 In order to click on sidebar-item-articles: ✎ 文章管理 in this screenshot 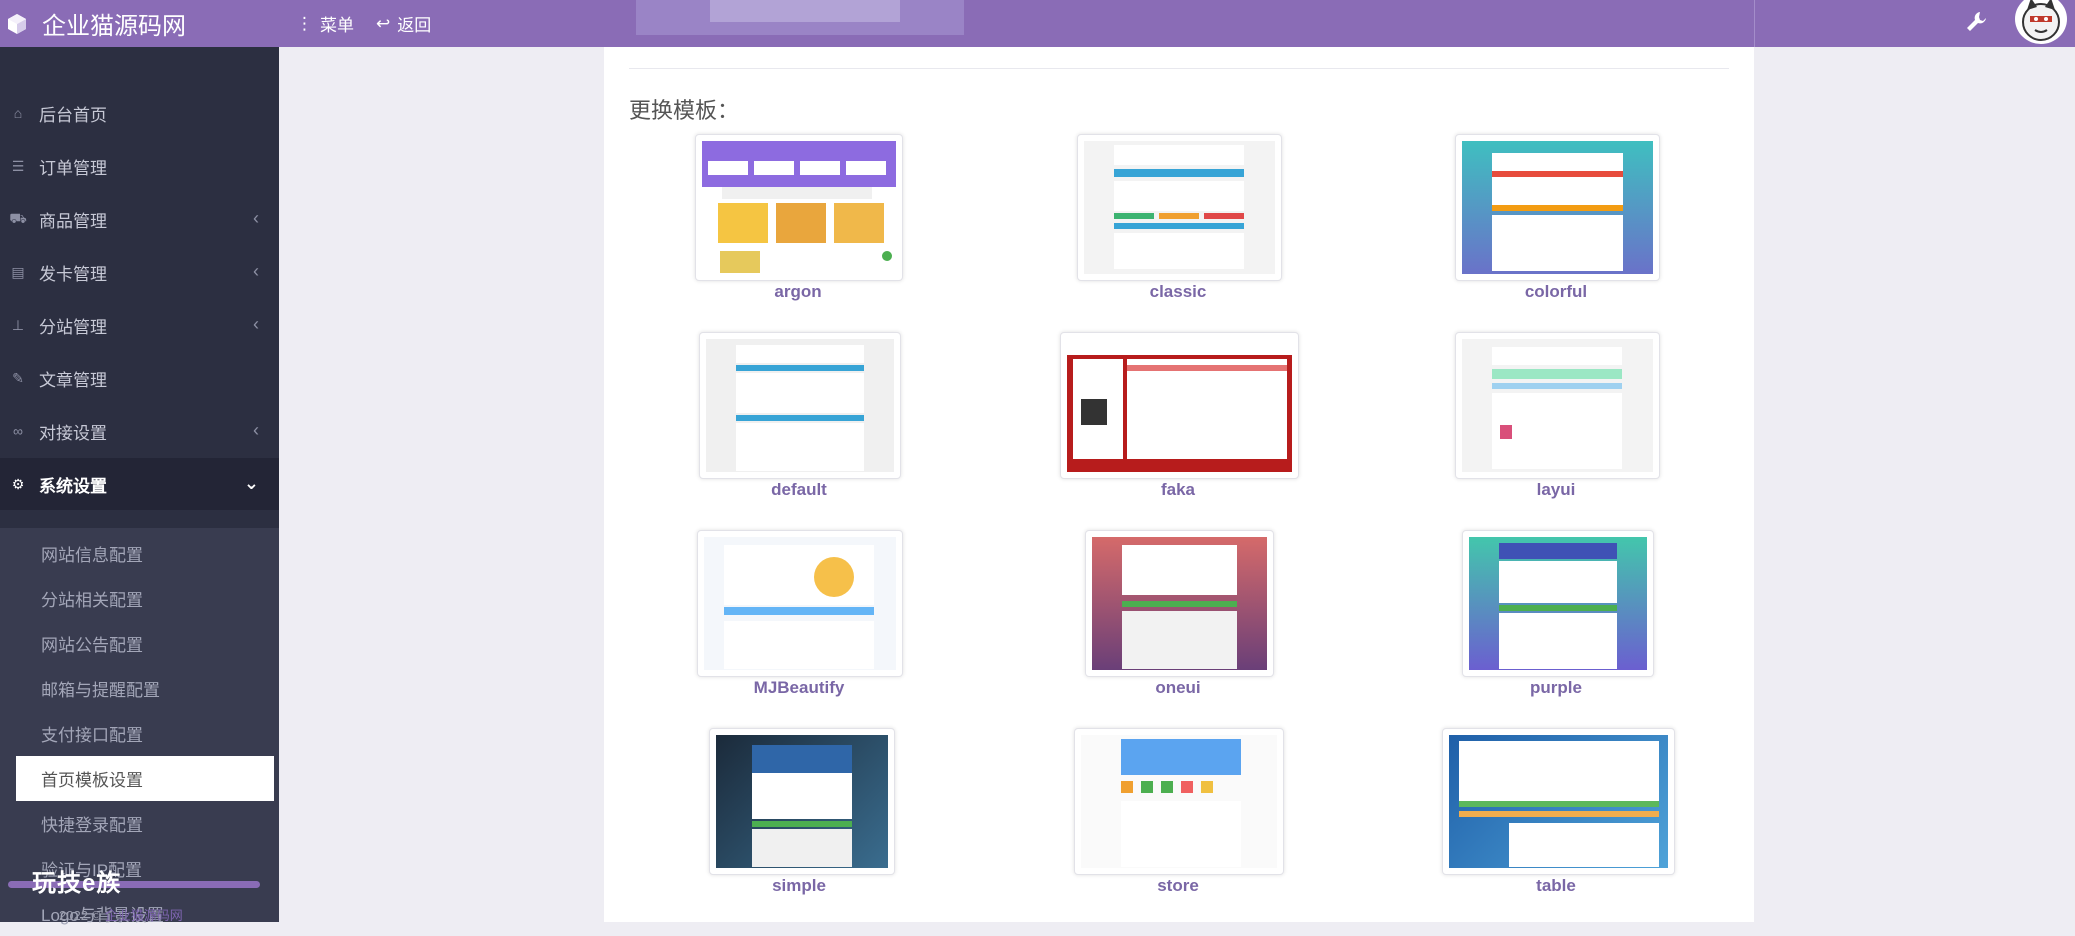, I will do `click(139, 378)`.